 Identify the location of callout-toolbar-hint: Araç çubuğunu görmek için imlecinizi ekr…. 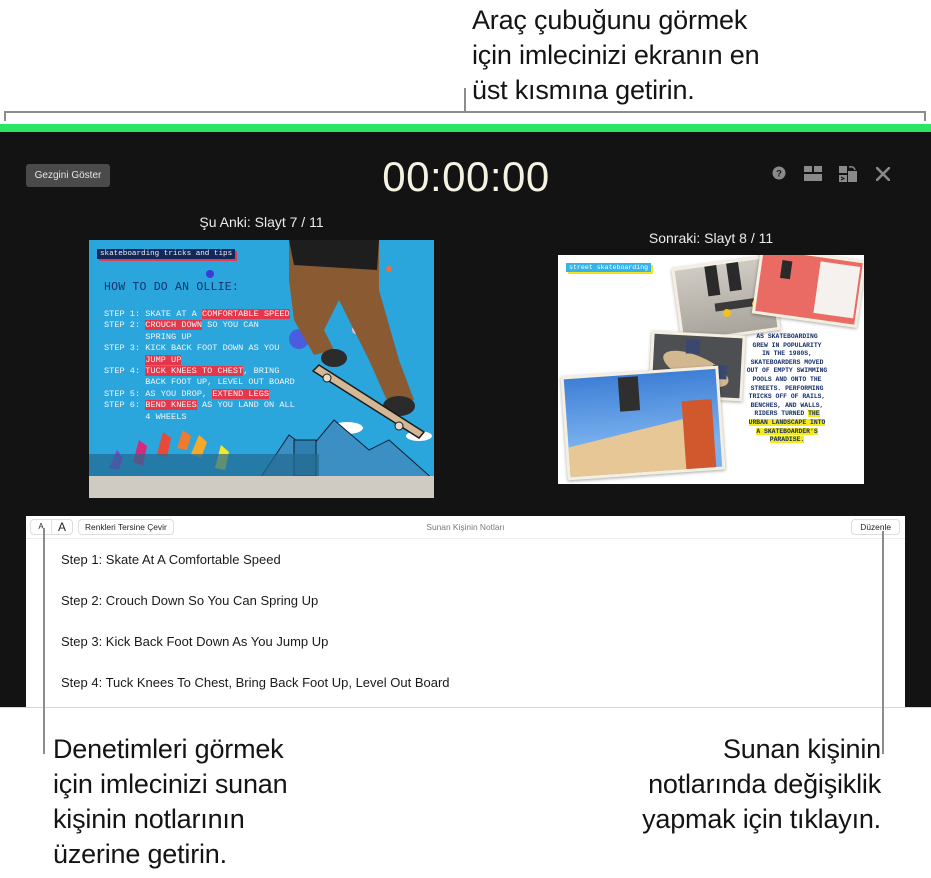
(616, 55).